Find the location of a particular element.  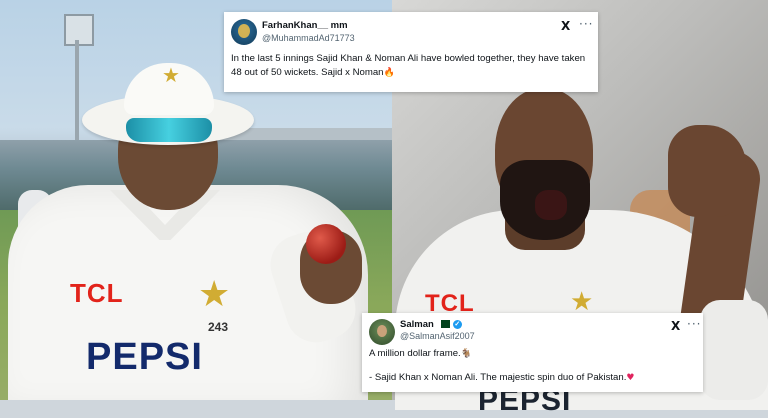

fire-emoji-icon: 🔥 is located at coordinates (389, 73).